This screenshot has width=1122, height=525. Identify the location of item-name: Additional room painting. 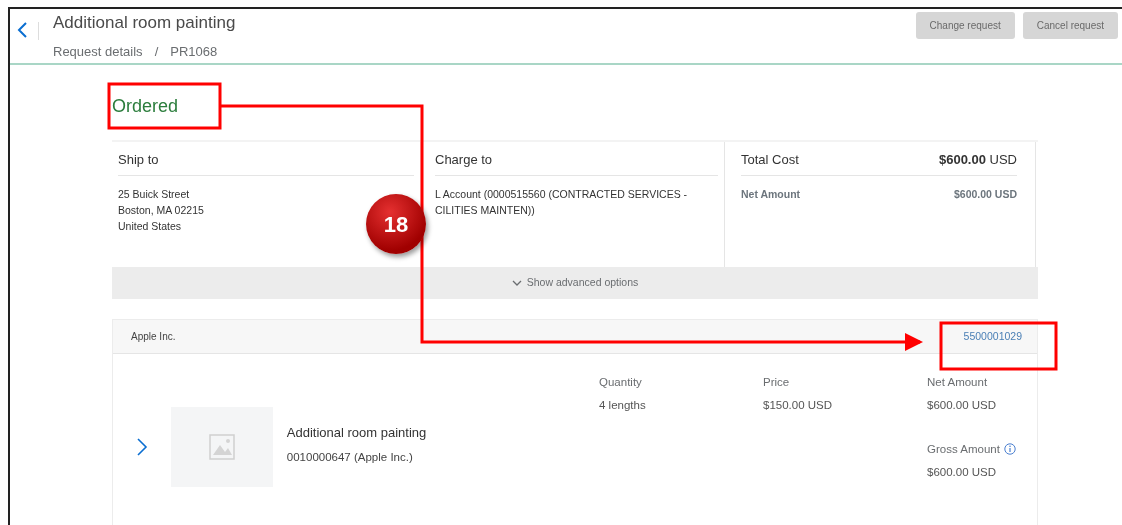
(357, 433).